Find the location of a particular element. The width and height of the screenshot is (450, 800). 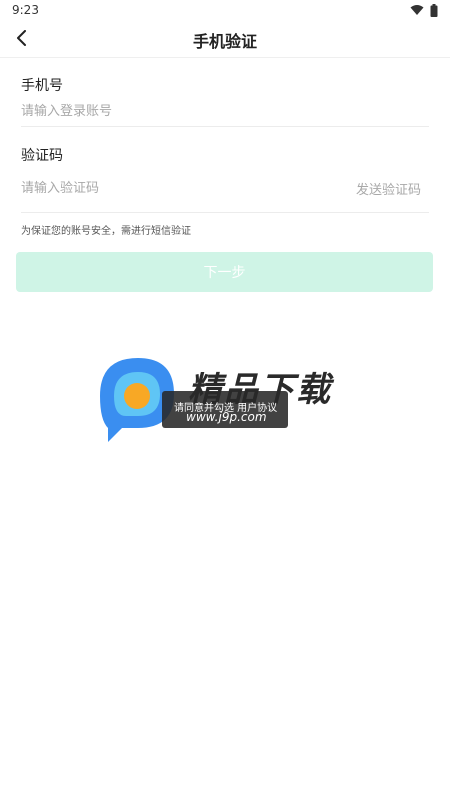

code-label: 验证码 is located at coordinates (42, 156).